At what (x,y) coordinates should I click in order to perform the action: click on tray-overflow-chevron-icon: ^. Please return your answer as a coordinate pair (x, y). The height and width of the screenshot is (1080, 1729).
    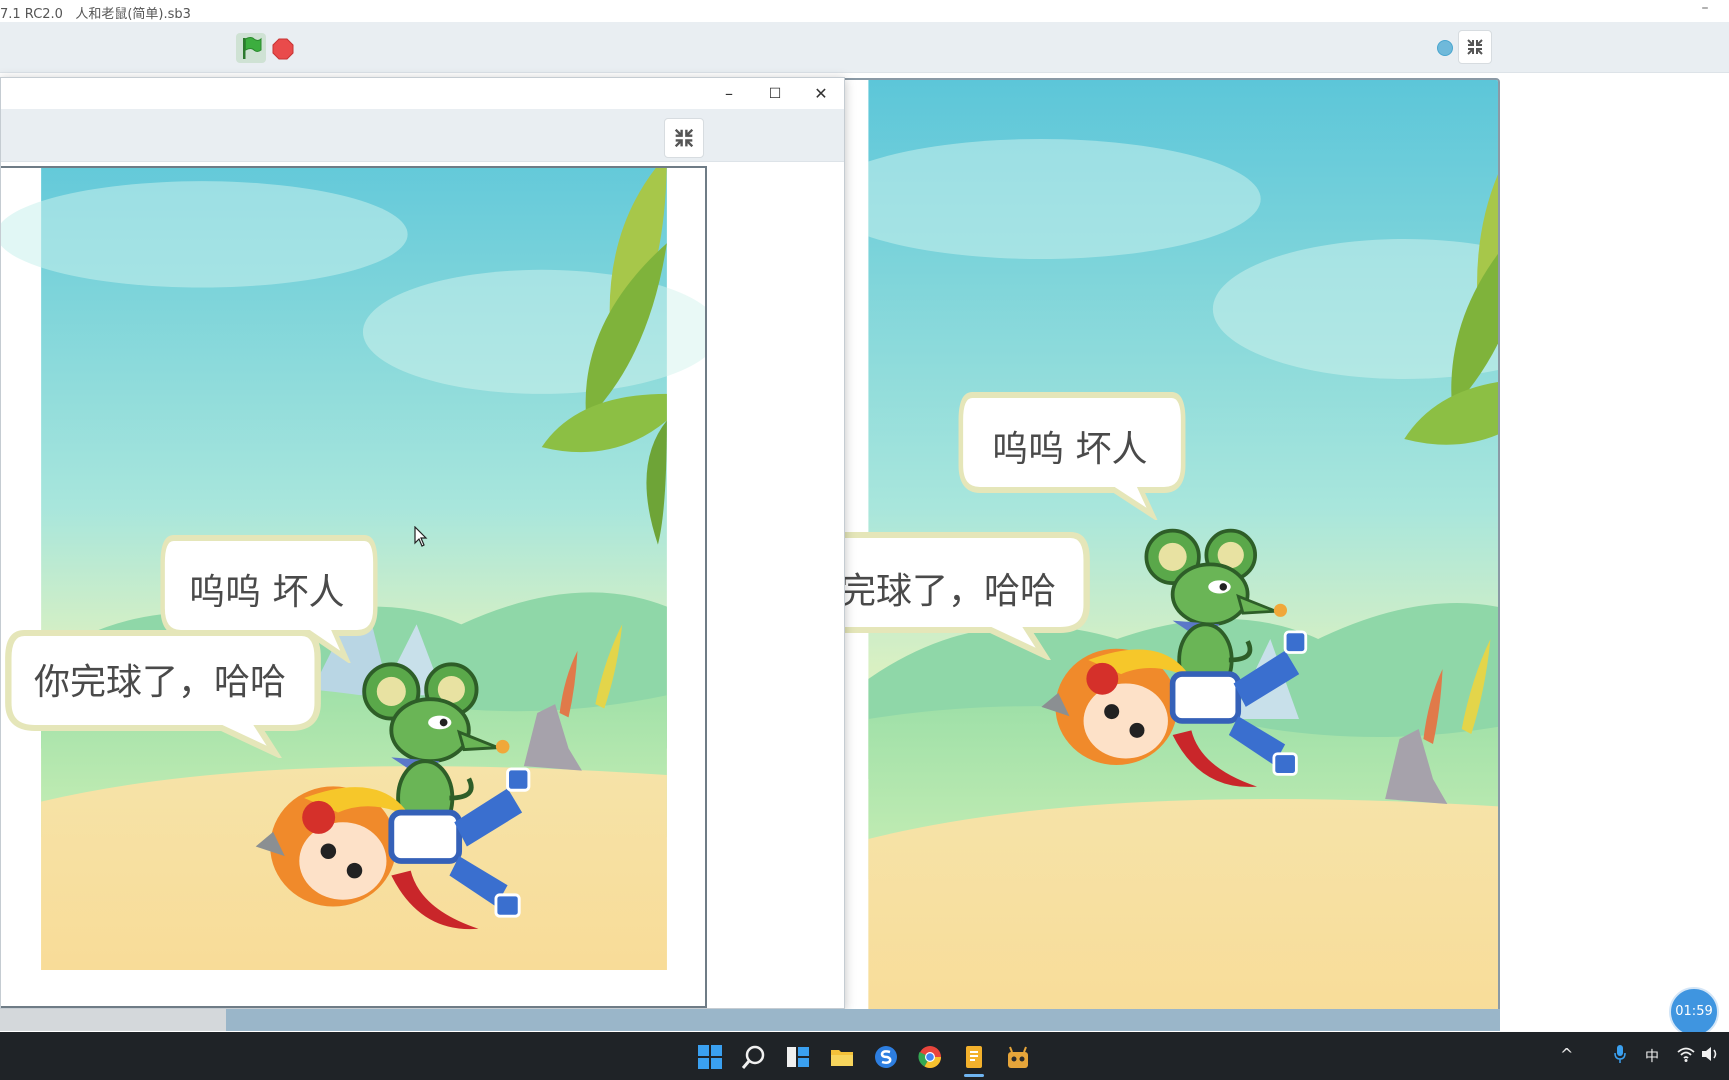
    Looking at the image, I should click on (1566, 1054).